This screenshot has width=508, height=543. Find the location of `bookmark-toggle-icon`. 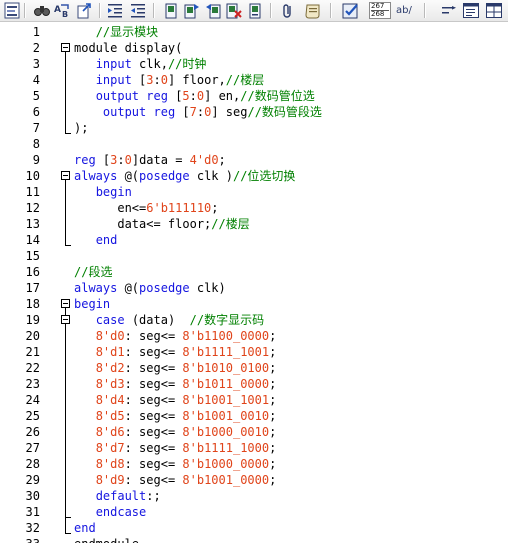

bookmark-toggle-icon is located at coordinates (171, 10).